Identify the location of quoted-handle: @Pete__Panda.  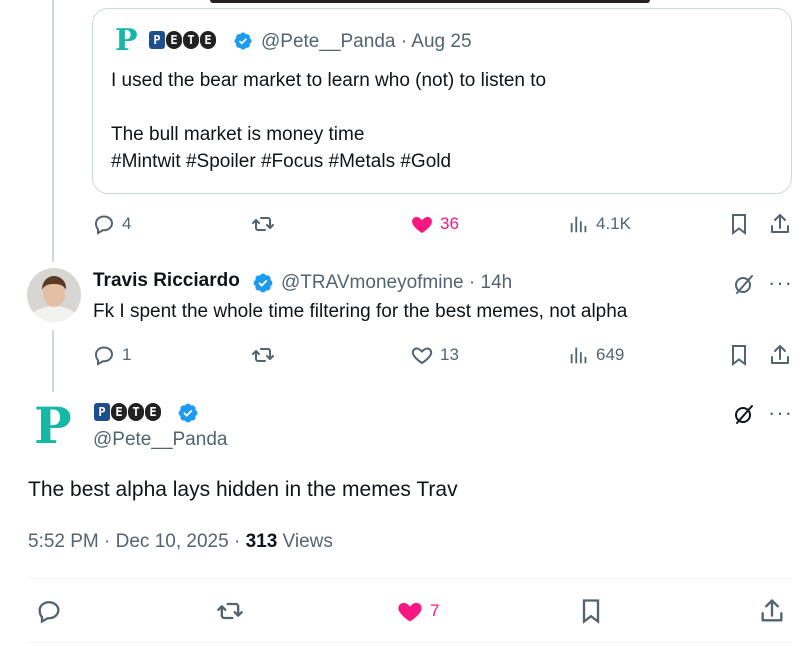
(328, 41).